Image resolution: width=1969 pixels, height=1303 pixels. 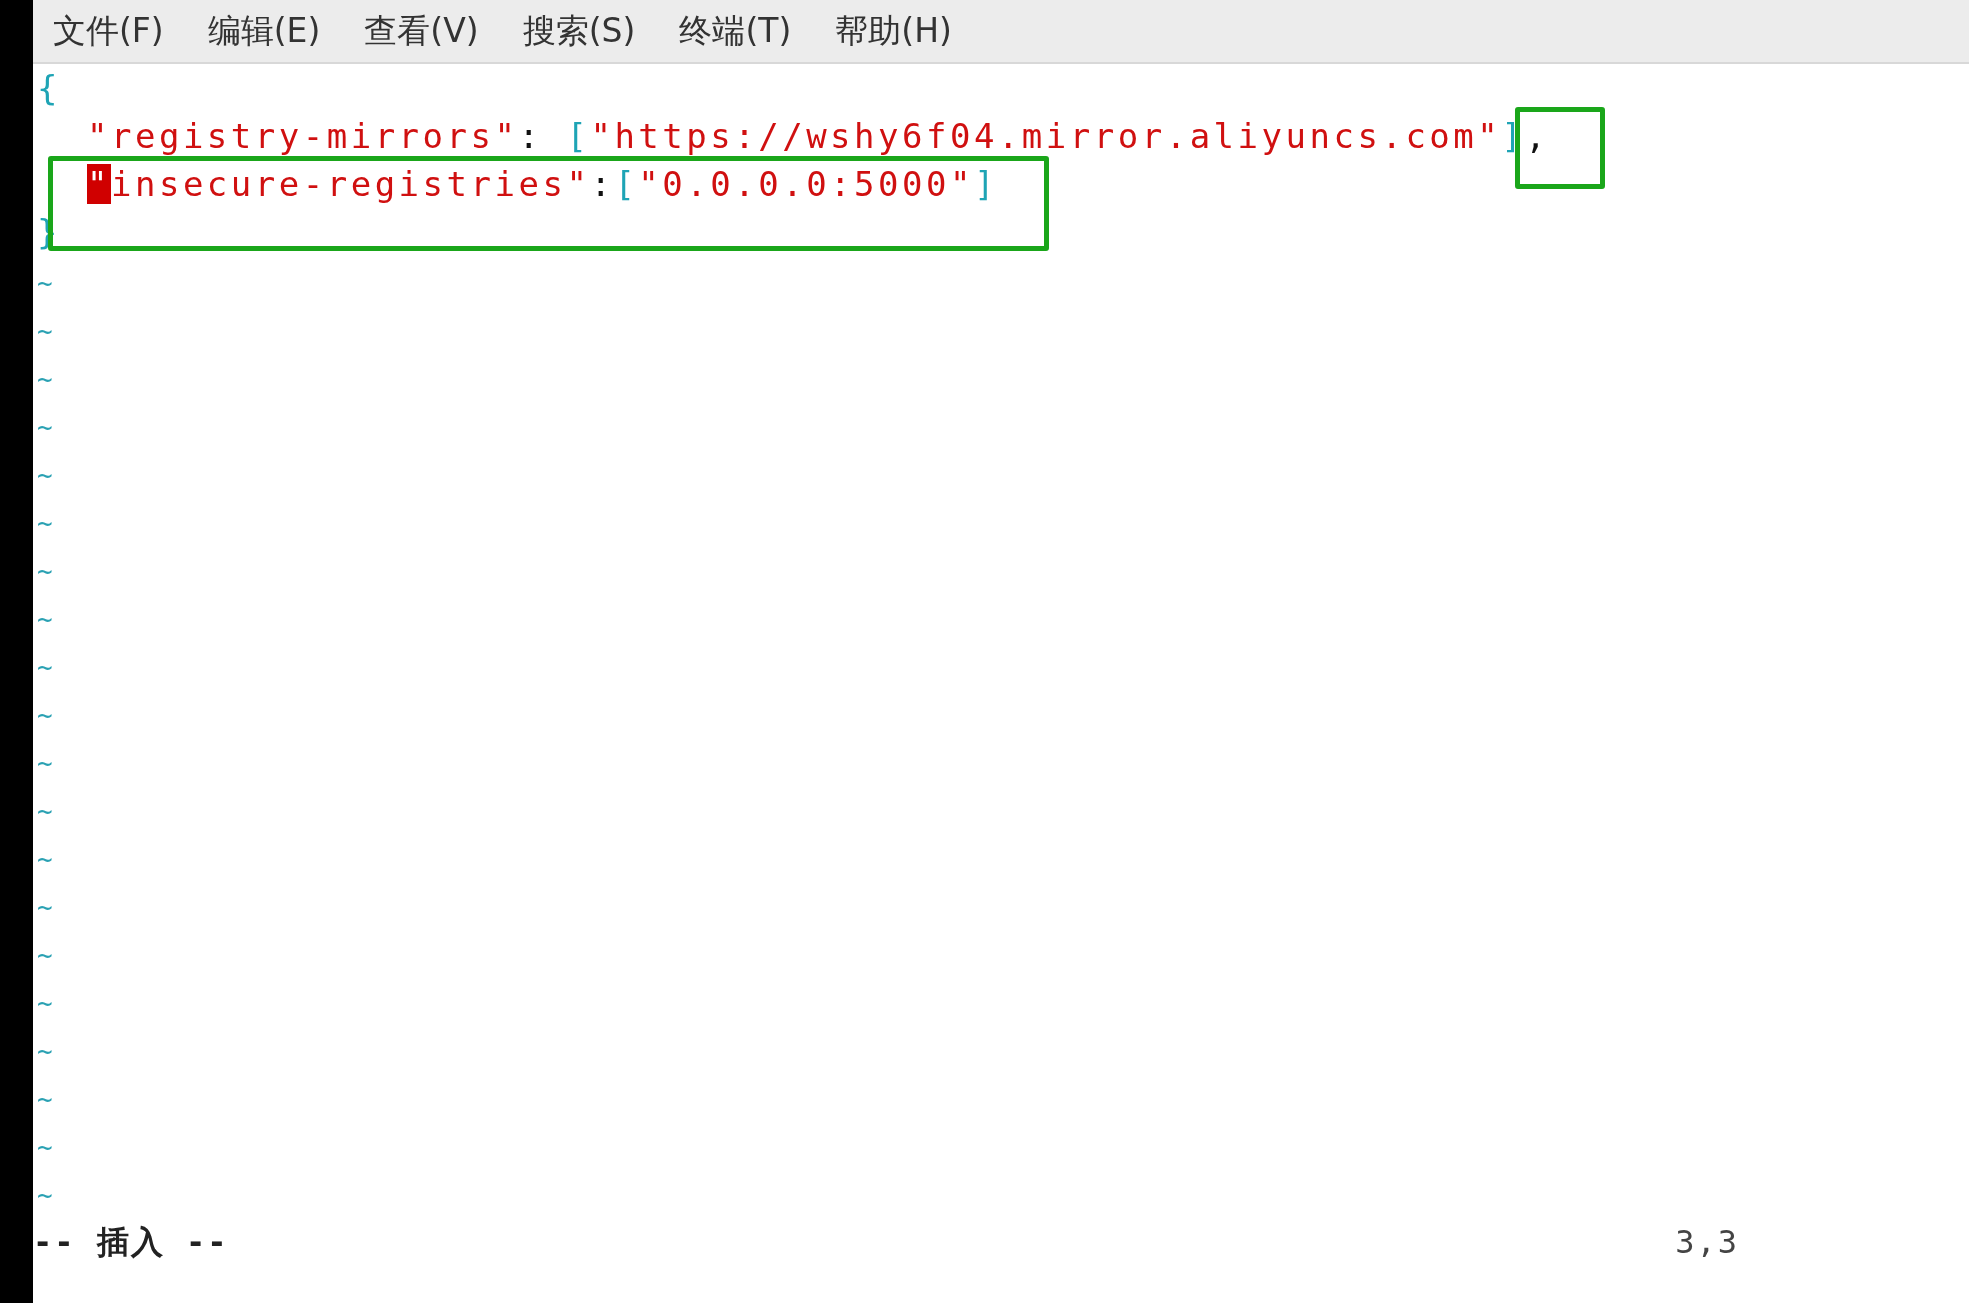 What do you see at coordinates (131, 1242) in the screenshot?
I see `mode-indicator: -- 插入 --` at bounding box center [131, 1242].